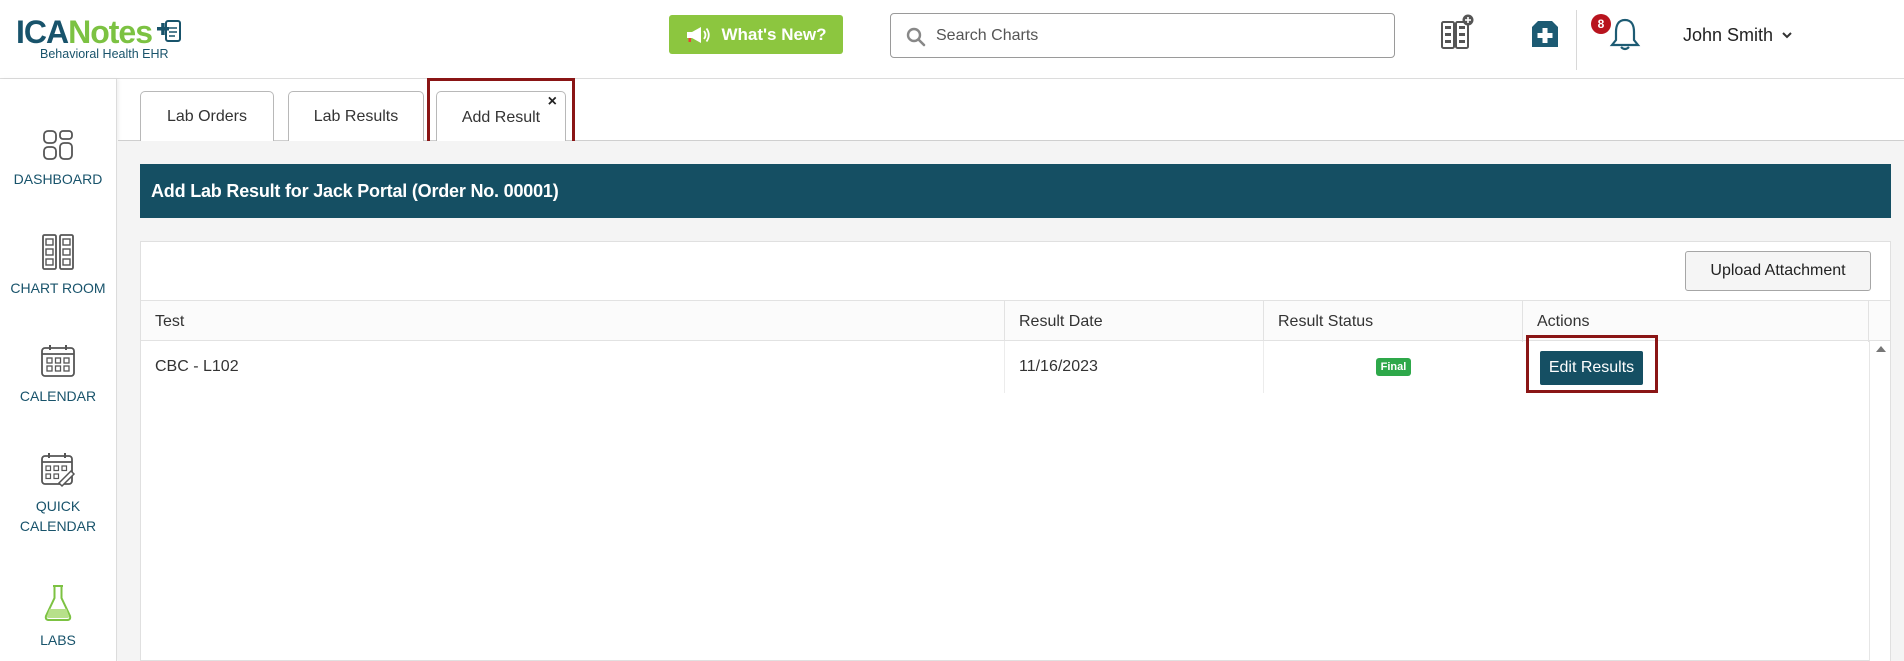 The image size is (1904, 661). What do you see at coordinates (1881, 349) in the screenshot?
I see `scroll-up-arrow-icon` at bounding box center [1881, 349].